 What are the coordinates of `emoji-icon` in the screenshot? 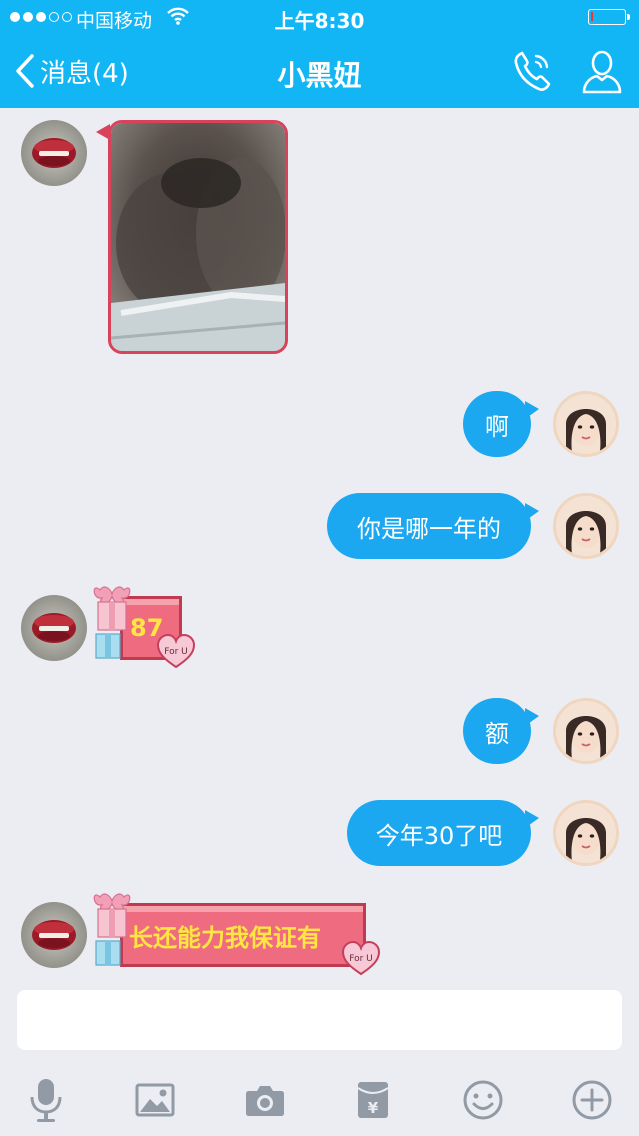 It's located at (483, 1100).